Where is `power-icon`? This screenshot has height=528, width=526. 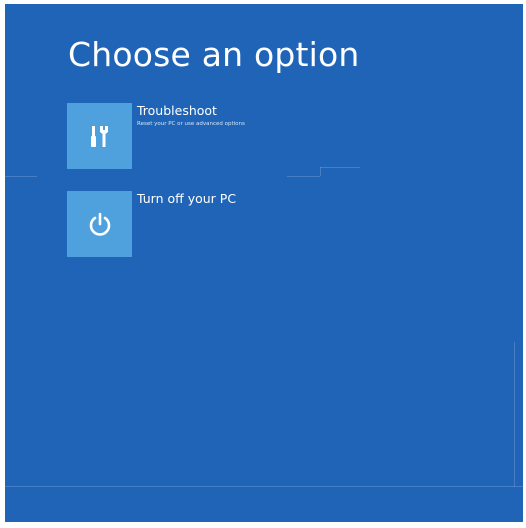 power-icon is located at coordinates (100, 224).